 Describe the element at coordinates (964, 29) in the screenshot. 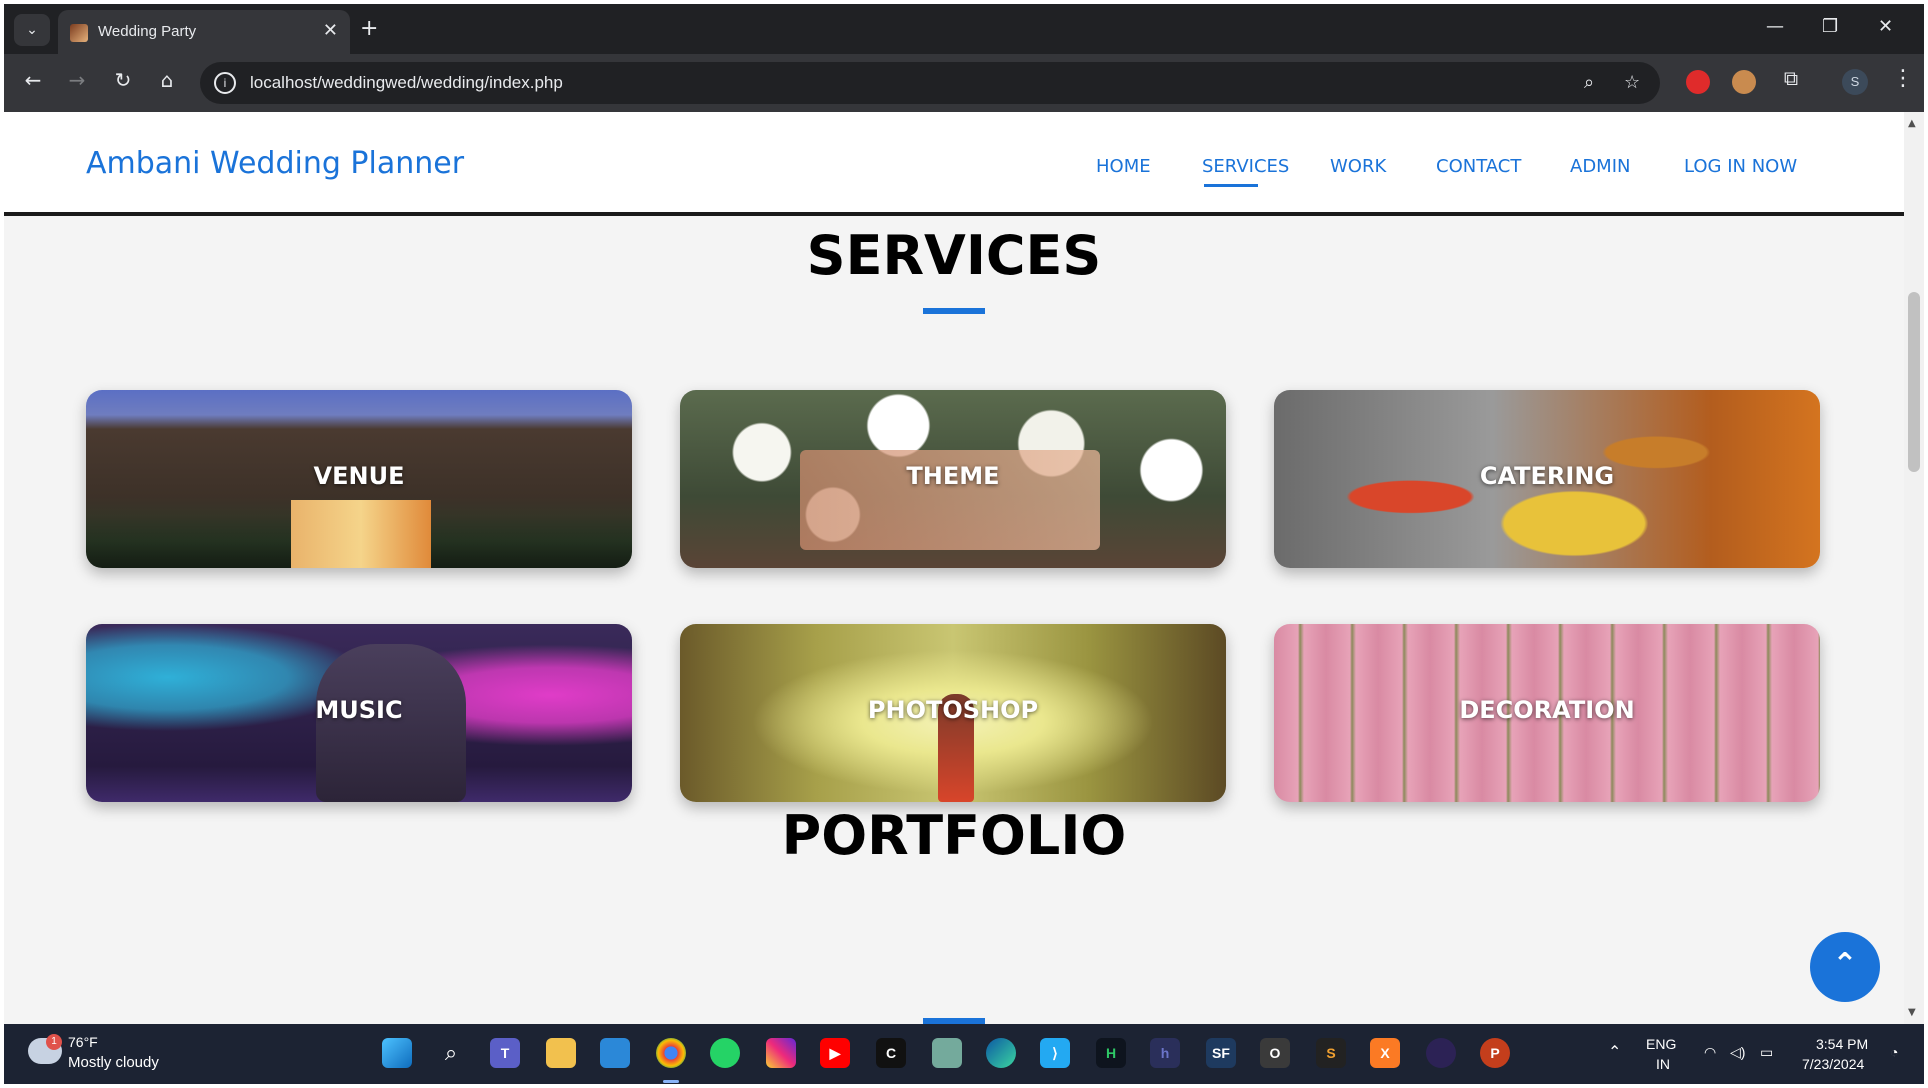

I see `browser-tabstrip: ⌄ Wedding Party ✕ + — ❐ ✕` at that location.